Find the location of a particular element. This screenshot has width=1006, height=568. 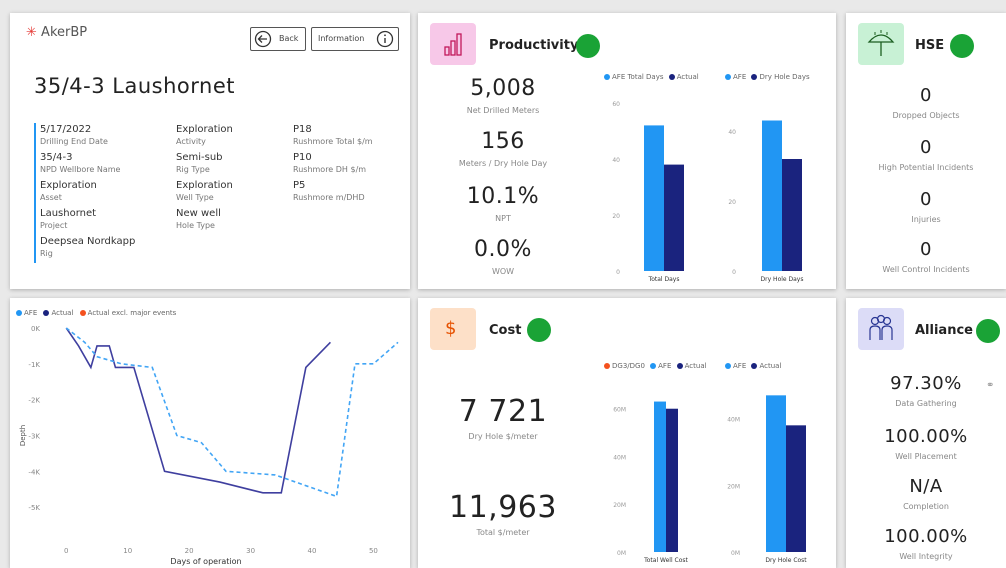

kpi-label: Well Integrity is located at coordinates (926, 556).